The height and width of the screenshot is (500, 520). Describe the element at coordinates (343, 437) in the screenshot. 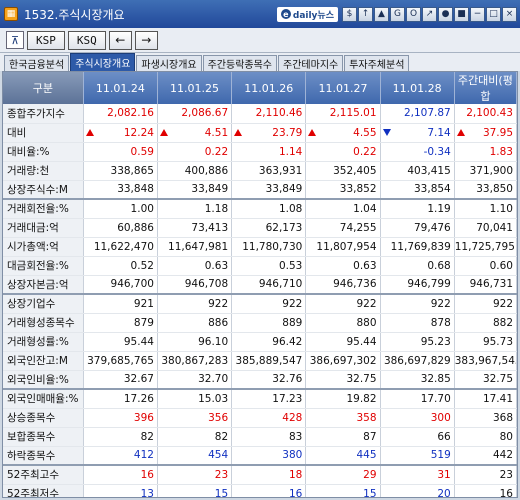

I see `table-cell: 87` at that location.